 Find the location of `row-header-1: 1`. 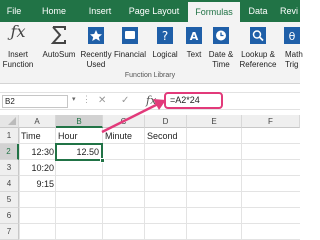

row-header-1: 1 is located at coordinates (9, 136).